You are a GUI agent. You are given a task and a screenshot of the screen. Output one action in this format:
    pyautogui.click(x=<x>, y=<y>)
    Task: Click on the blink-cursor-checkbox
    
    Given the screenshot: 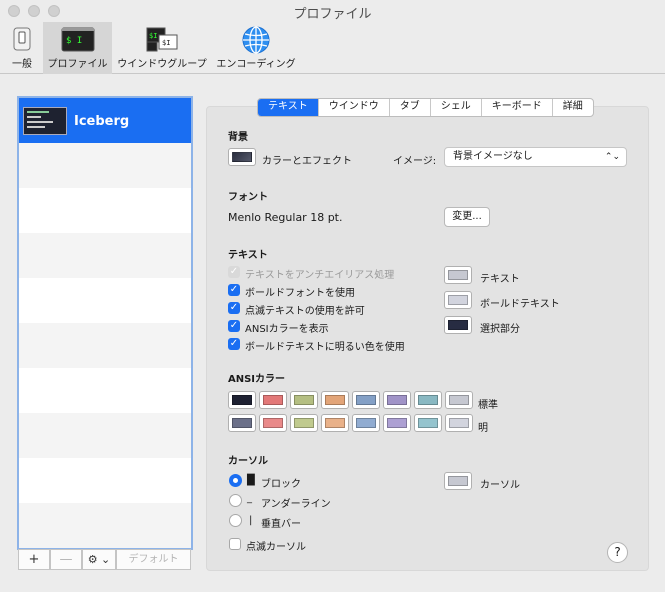 What is the action you would take?
    pyautogui.click(x=235, y=544)
    